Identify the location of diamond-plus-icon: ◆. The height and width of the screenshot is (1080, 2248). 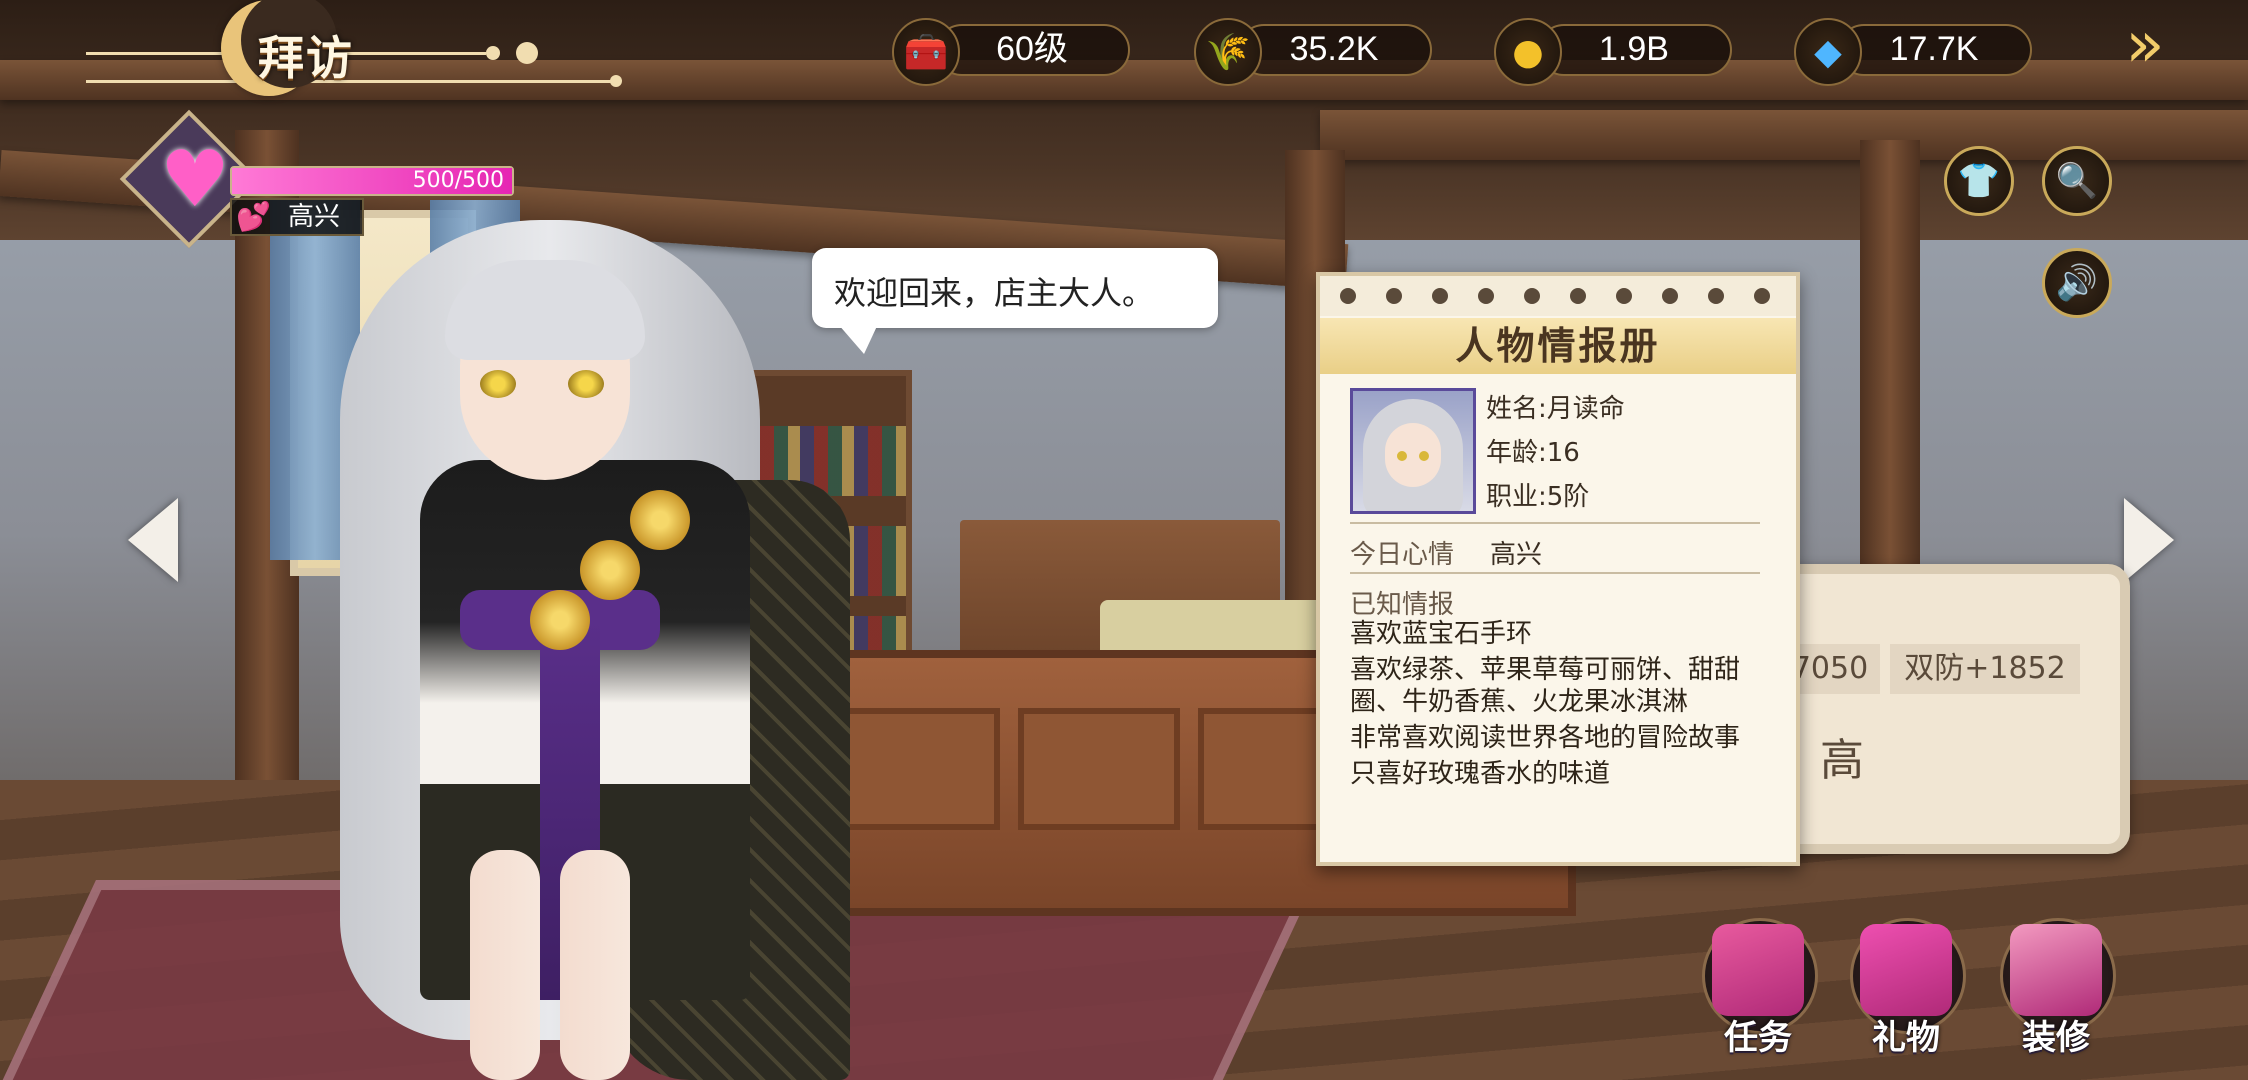
(1828, 52).